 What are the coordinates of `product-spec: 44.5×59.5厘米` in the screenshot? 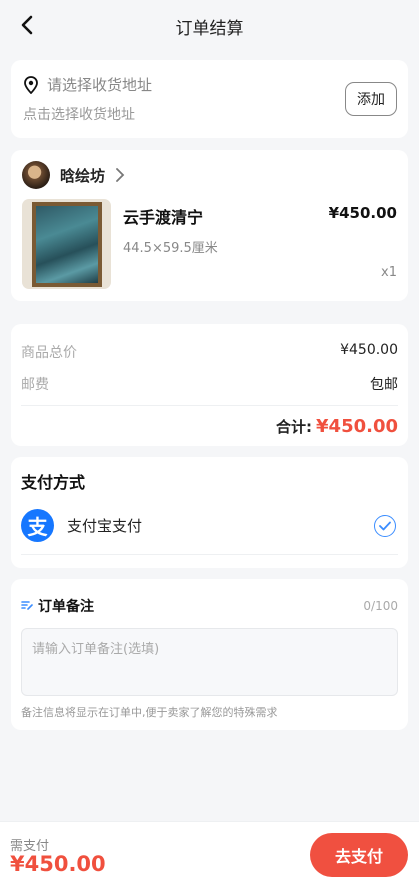 It's located at (170, 248).